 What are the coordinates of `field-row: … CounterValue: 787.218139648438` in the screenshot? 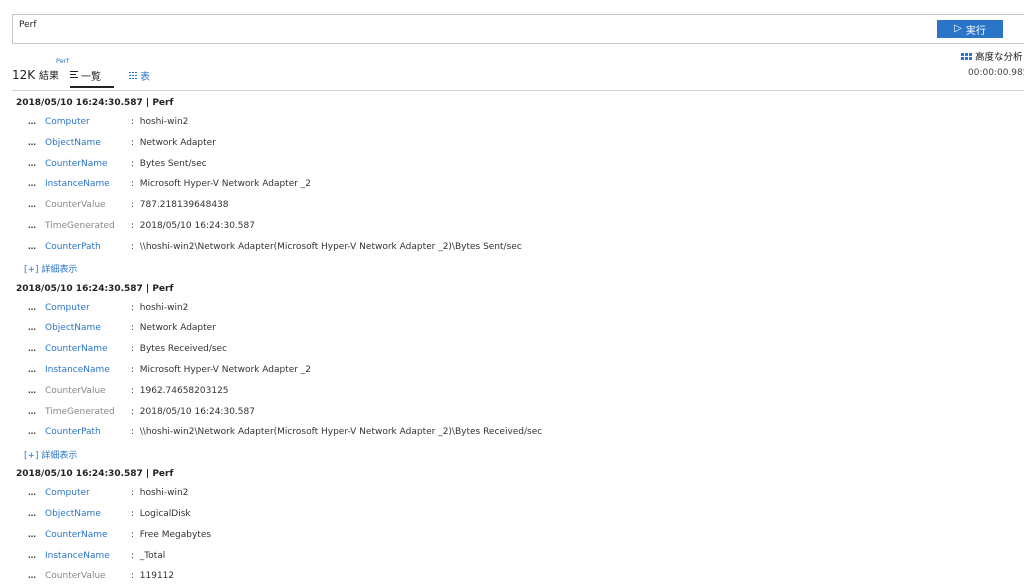 It's located at (512, 206).